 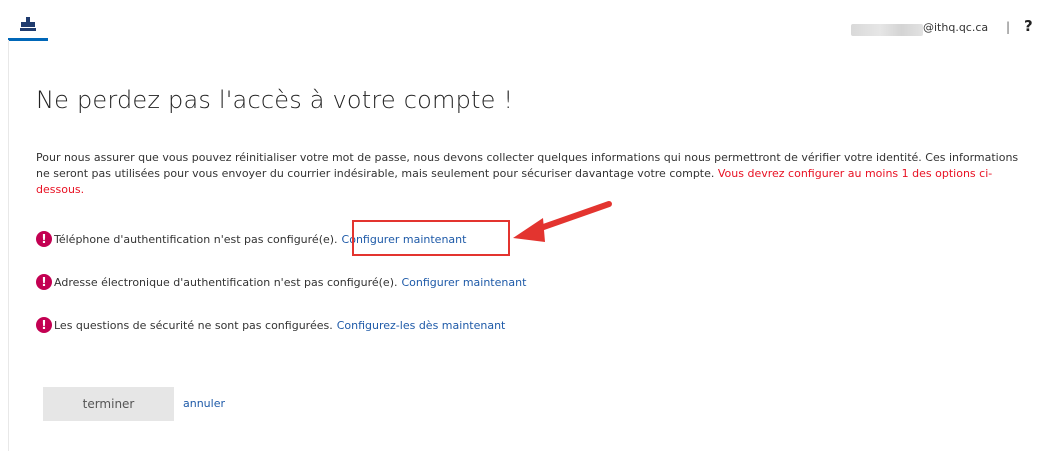 I want to click on finish-button: terminer, so click(x=108, y=404).